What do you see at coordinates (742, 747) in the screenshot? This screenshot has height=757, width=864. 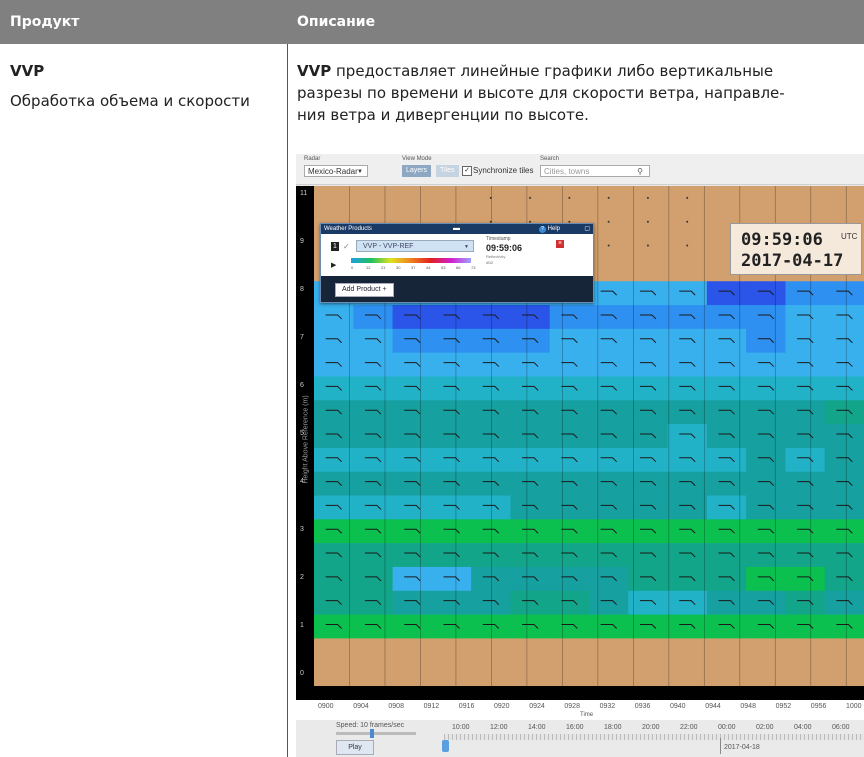 I see `timeline-date: 2017-04-18` at bounding box center [742, 747].